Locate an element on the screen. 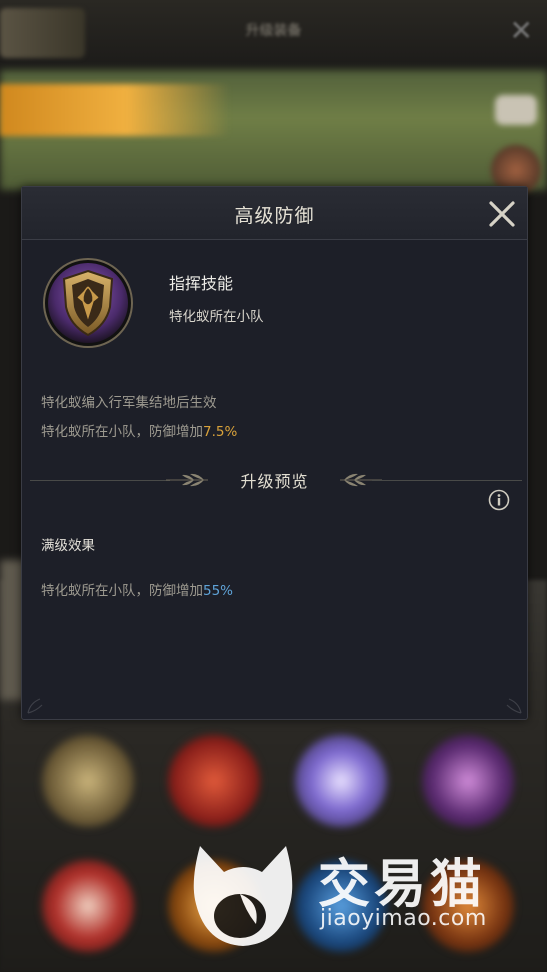  skill-scope-label: 特化蚁所在小队 is located at coordinates (216, 317).